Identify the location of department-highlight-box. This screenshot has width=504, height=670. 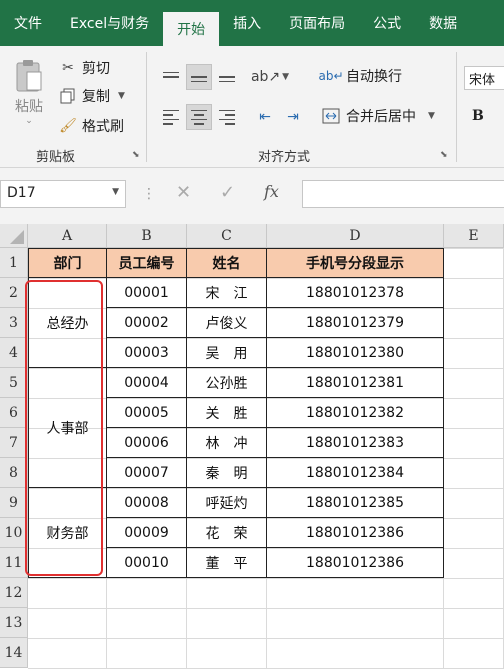
(64, 428).